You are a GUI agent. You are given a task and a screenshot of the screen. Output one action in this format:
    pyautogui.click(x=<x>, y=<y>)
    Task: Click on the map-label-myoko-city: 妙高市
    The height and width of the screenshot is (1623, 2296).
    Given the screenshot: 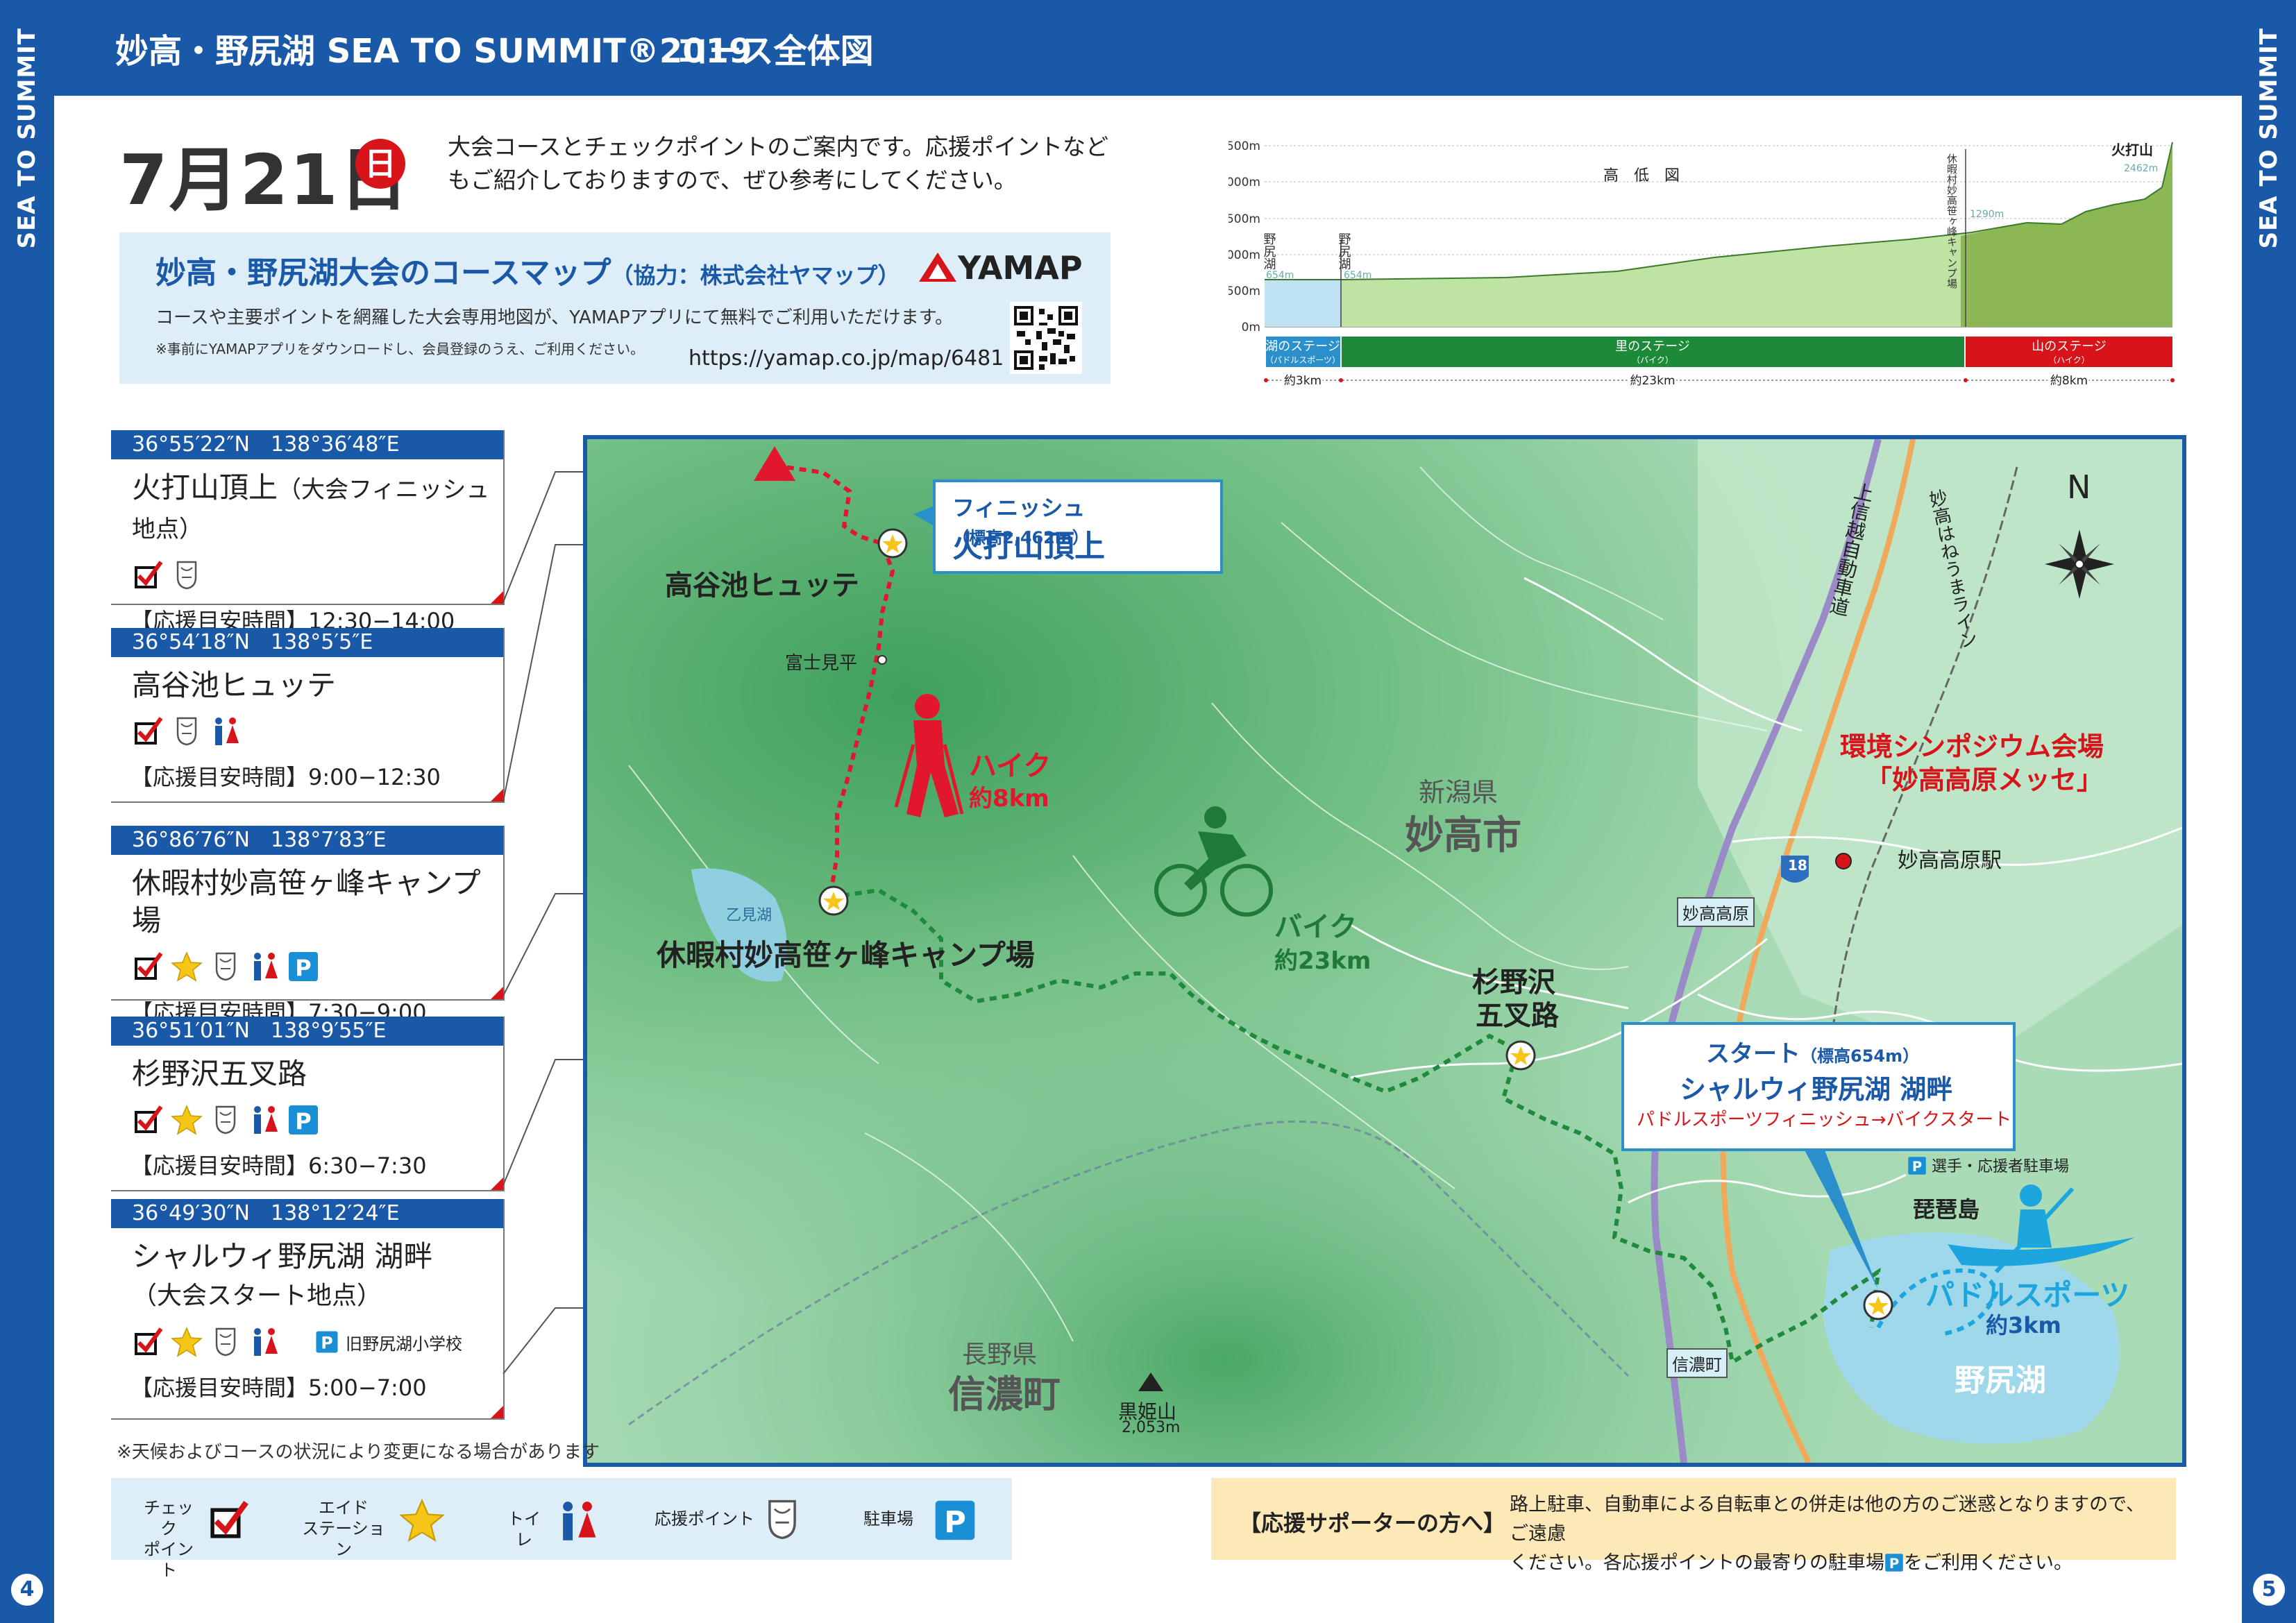 What is the action you would take?
    pyautogui.click(x=1463, y=836)
    